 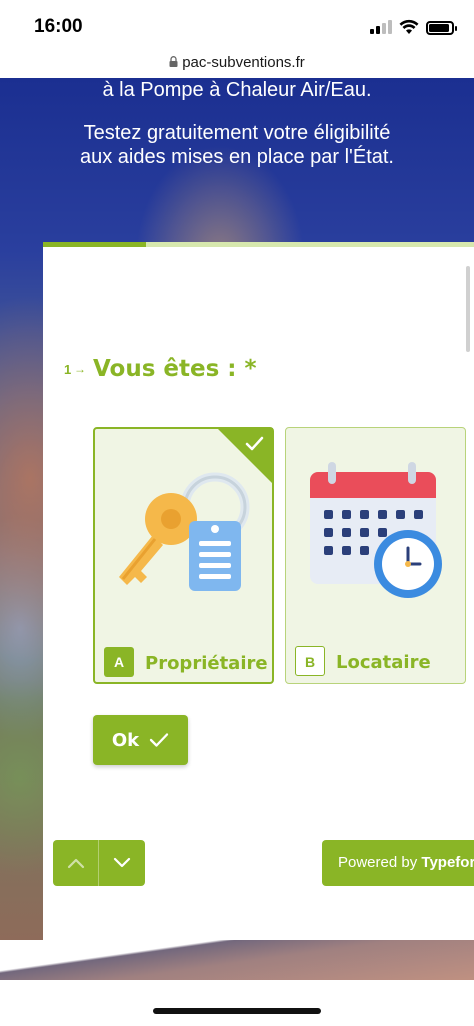 I want to click on wifi-icon, so click(x=409, y=26).